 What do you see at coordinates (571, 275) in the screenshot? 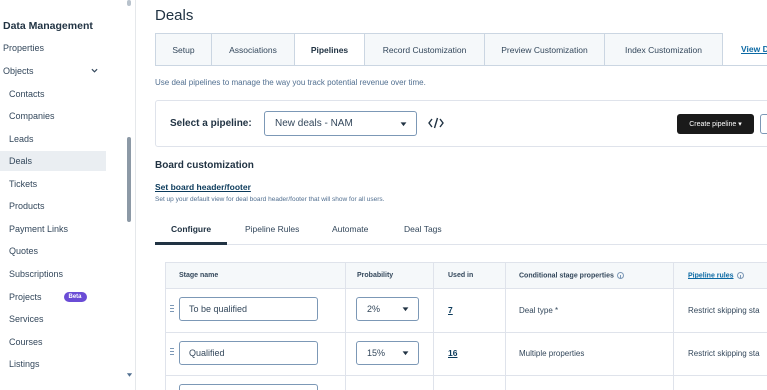
I see `header-conditional-stage-properties: Conditional stage properties` at bounding box center [571, 275].